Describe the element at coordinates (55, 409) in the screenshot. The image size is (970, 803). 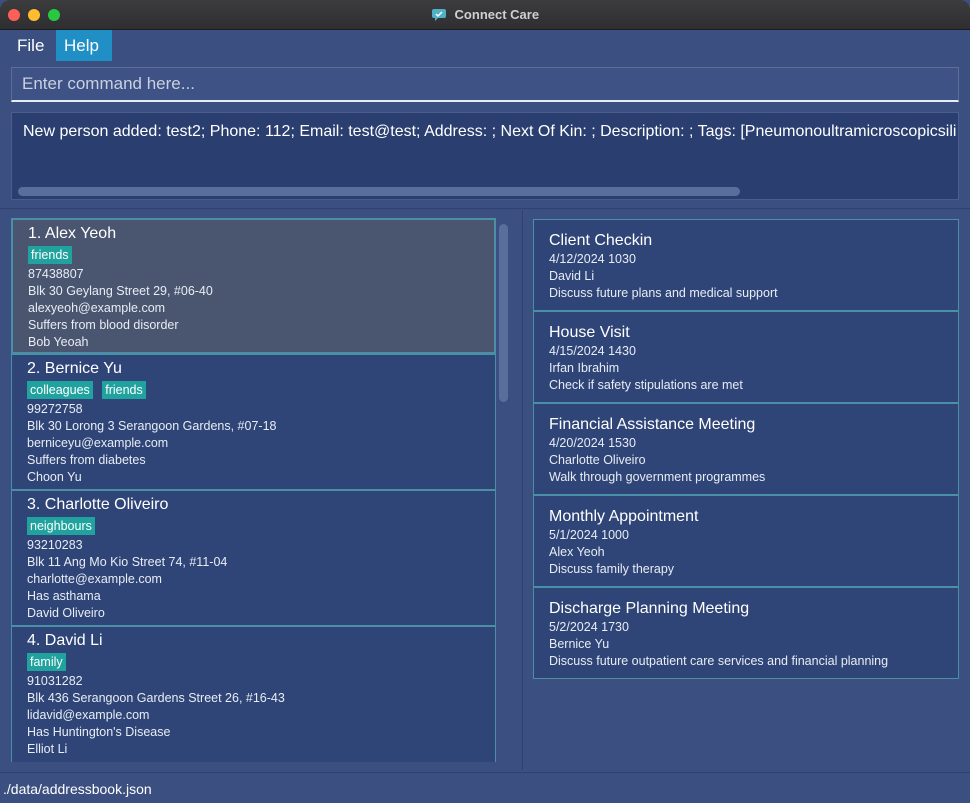
I see `person-phone: 99272758` at that location.